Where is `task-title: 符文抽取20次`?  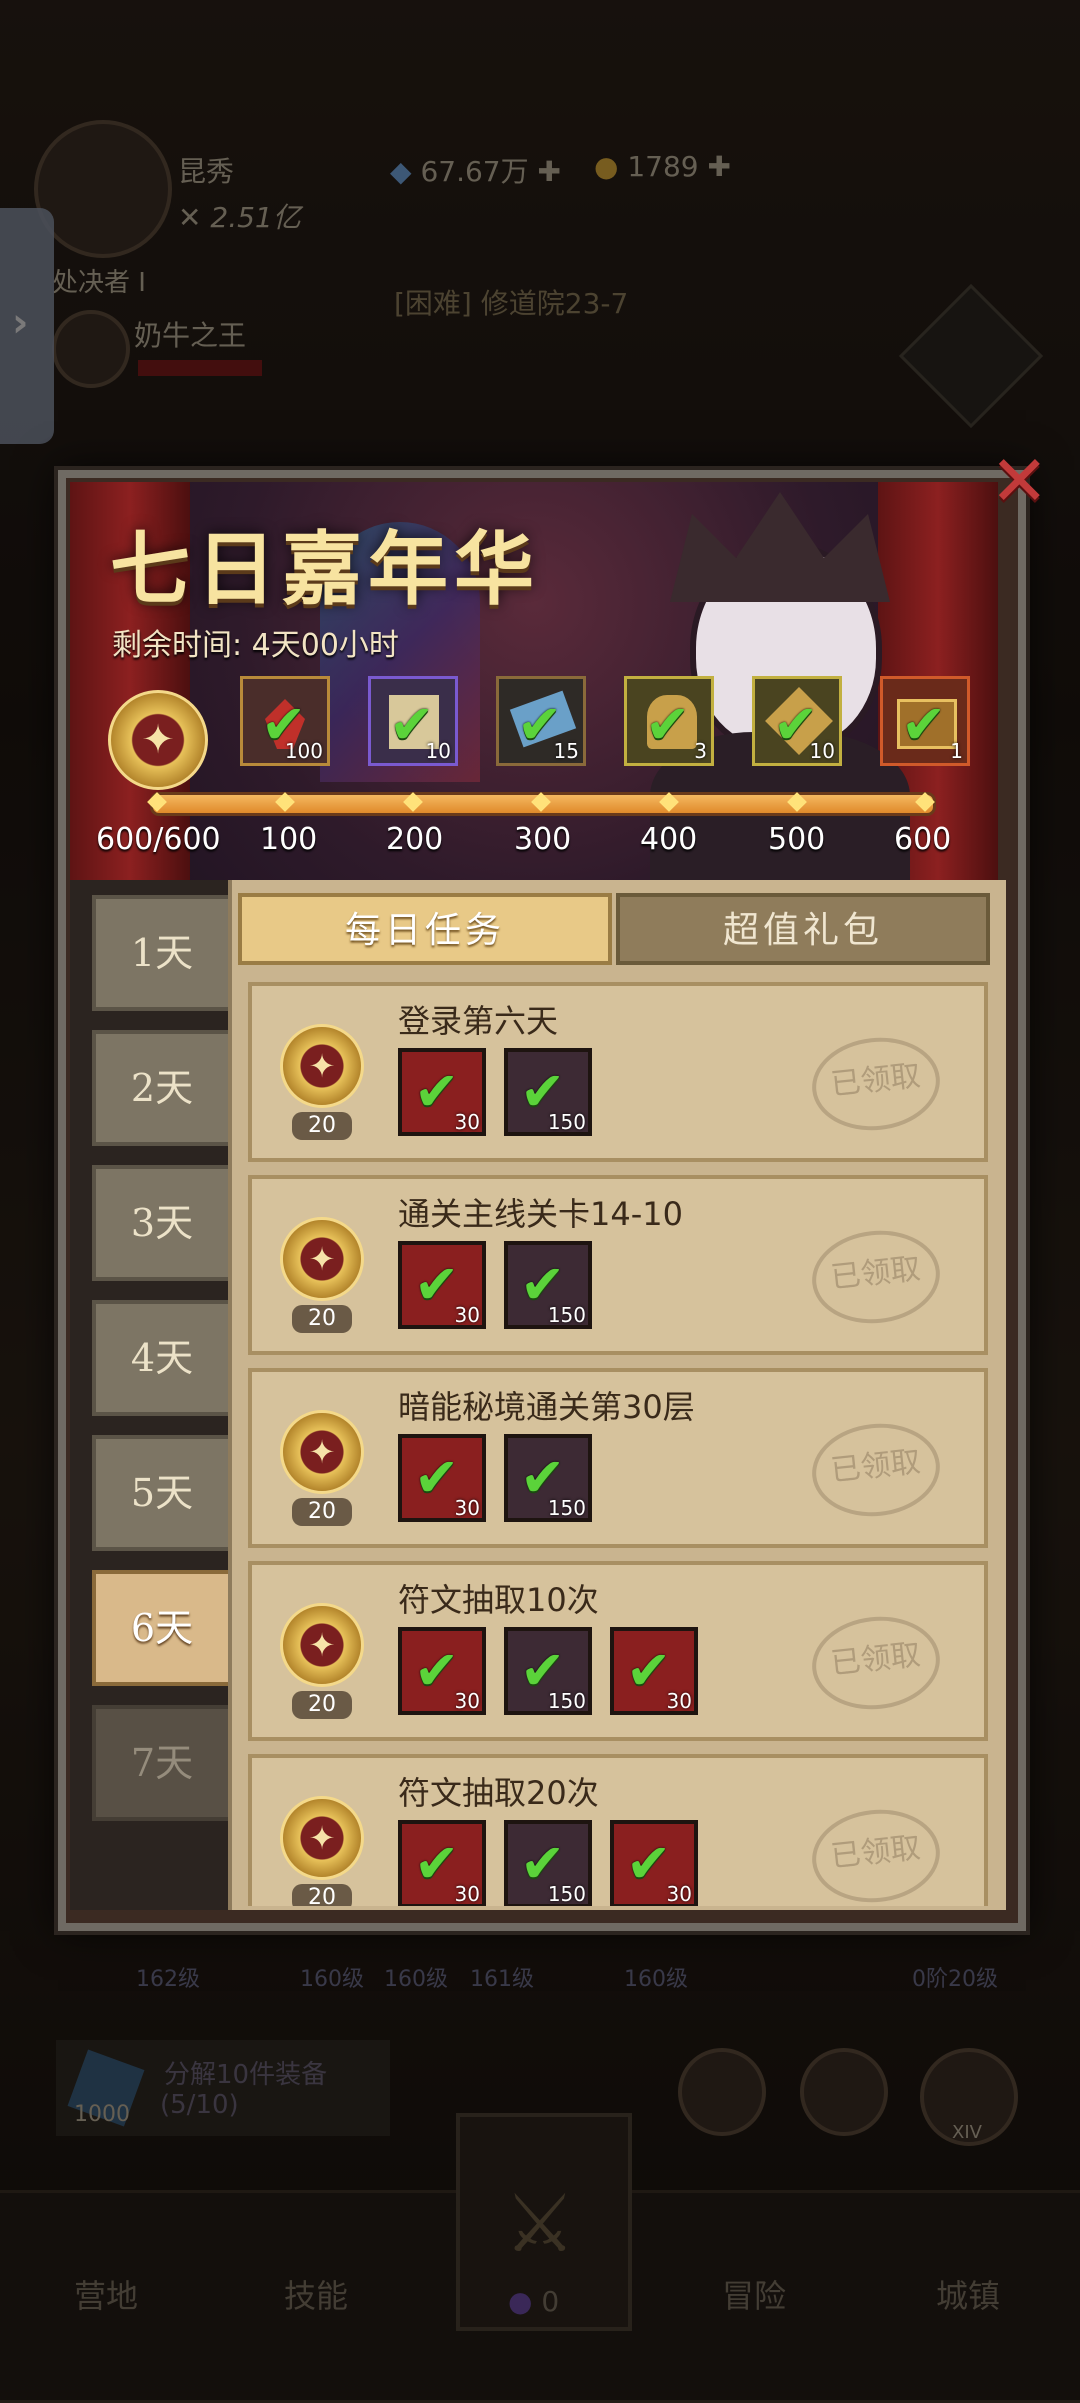 task-title: 符文抽取20次 is located at coordinates (498, 1793).